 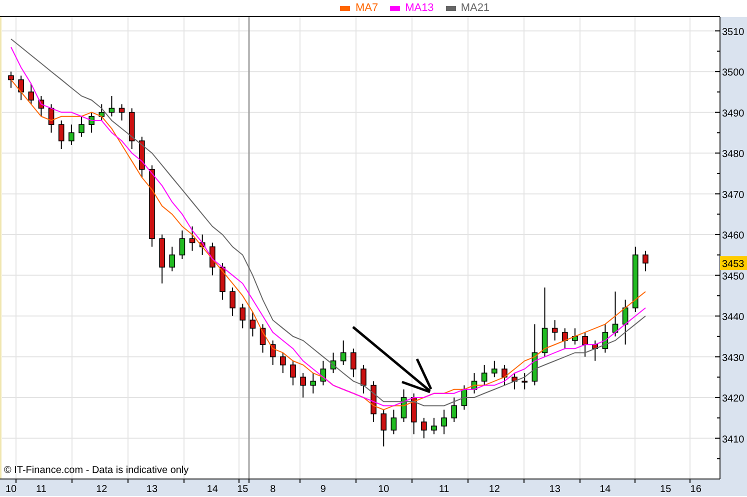 What do you see at coordinates (733, 114) in the screenshot?
I see `y-axis-label: 3490` at bounding box center [733, 114].